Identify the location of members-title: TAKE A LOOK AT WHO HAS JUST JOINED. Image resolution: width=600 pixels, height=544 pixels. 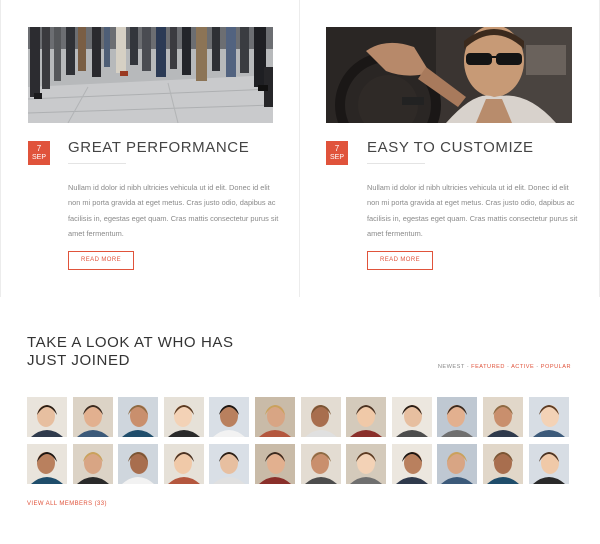
(130, 352).